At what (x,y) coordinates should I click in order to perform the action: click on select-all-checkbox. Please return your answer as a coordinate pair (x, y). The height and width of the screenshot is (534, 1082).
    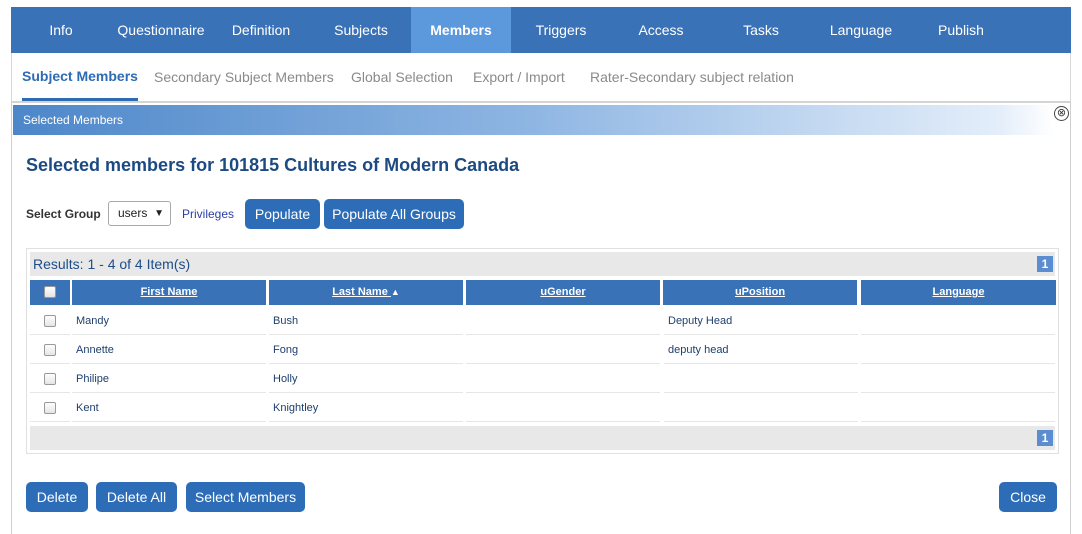
    Looking at the image, I should click on (50, 292).